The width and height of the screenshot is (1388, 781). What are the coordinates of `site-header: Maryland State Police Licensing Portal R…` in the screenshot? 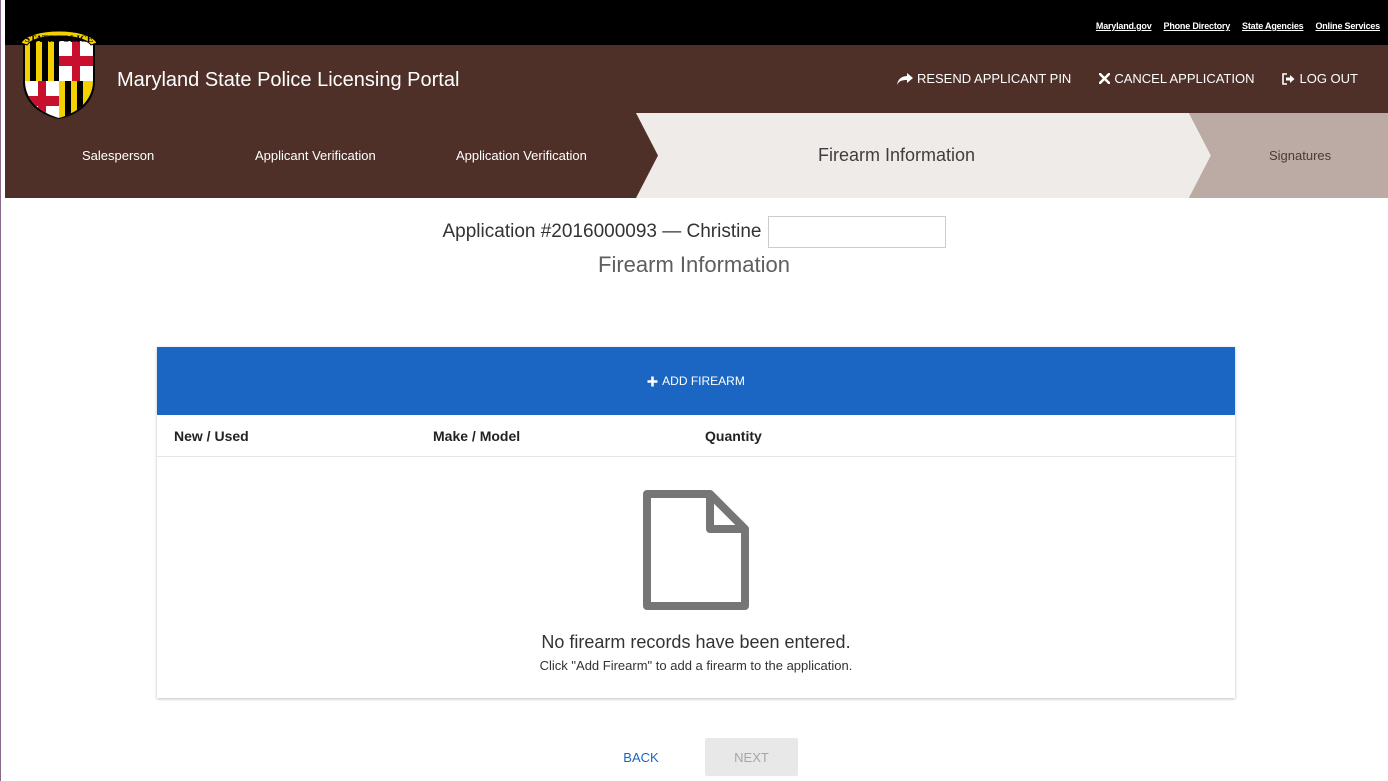 It's located at (696, 79).